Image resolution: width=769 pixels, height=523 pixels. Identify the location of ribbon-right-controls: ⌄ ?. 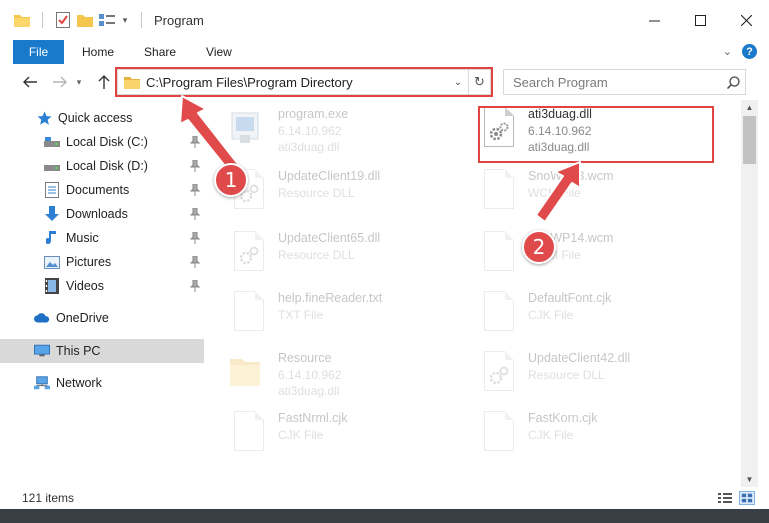
(740, 51).